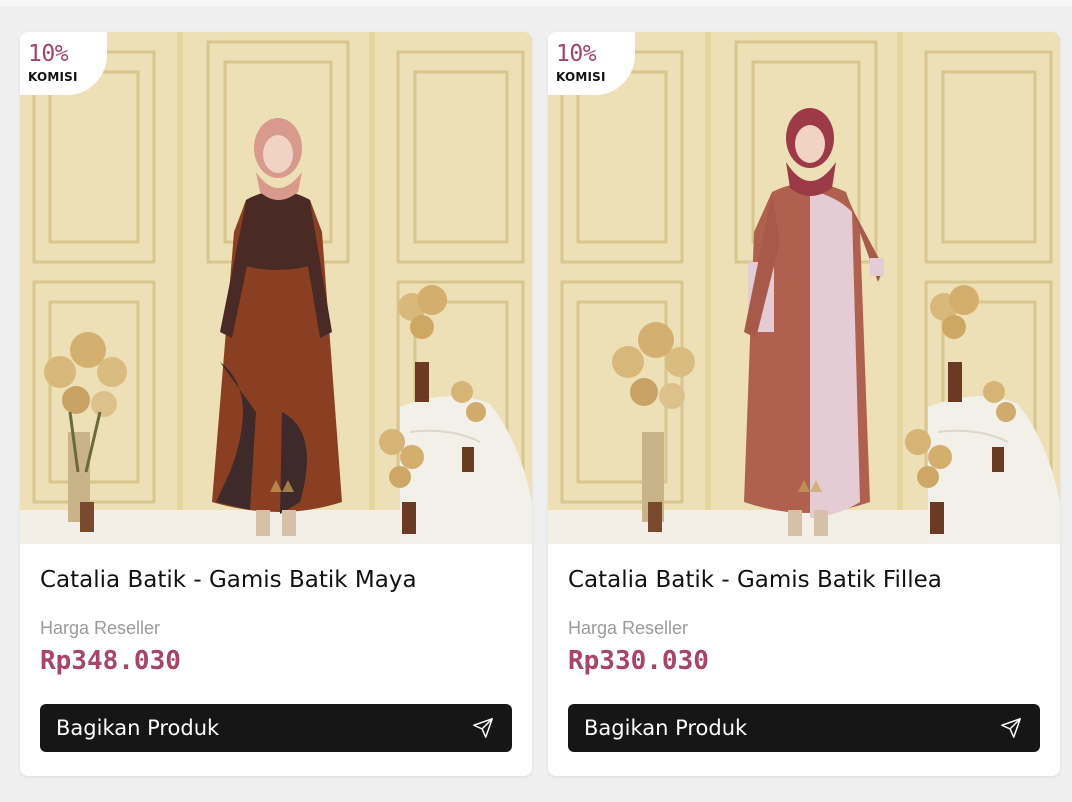 The image size is (1072, 802). Describe the element at coordinates (110, 661) in the screenshot. I see `product-price: Rp348.030` at that location.